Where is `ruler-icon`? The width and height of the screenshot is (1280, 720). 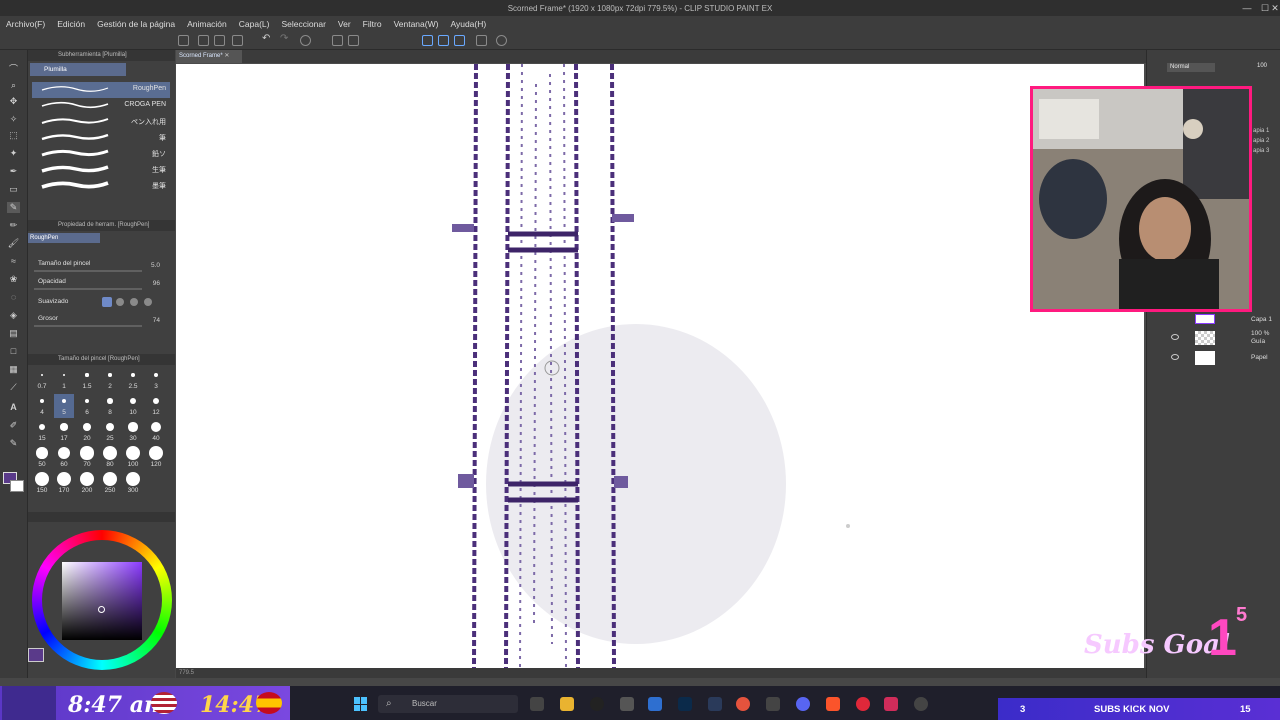
ruler-icon is located at coordinates (481, 40).